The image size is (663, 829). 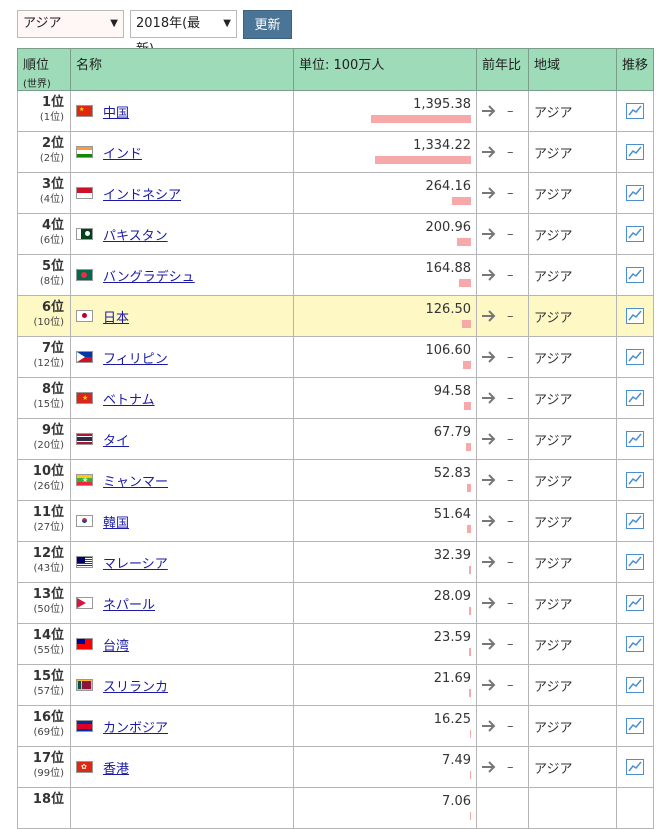 I want to click on header-name: 名称, so click(x=182, y=69).